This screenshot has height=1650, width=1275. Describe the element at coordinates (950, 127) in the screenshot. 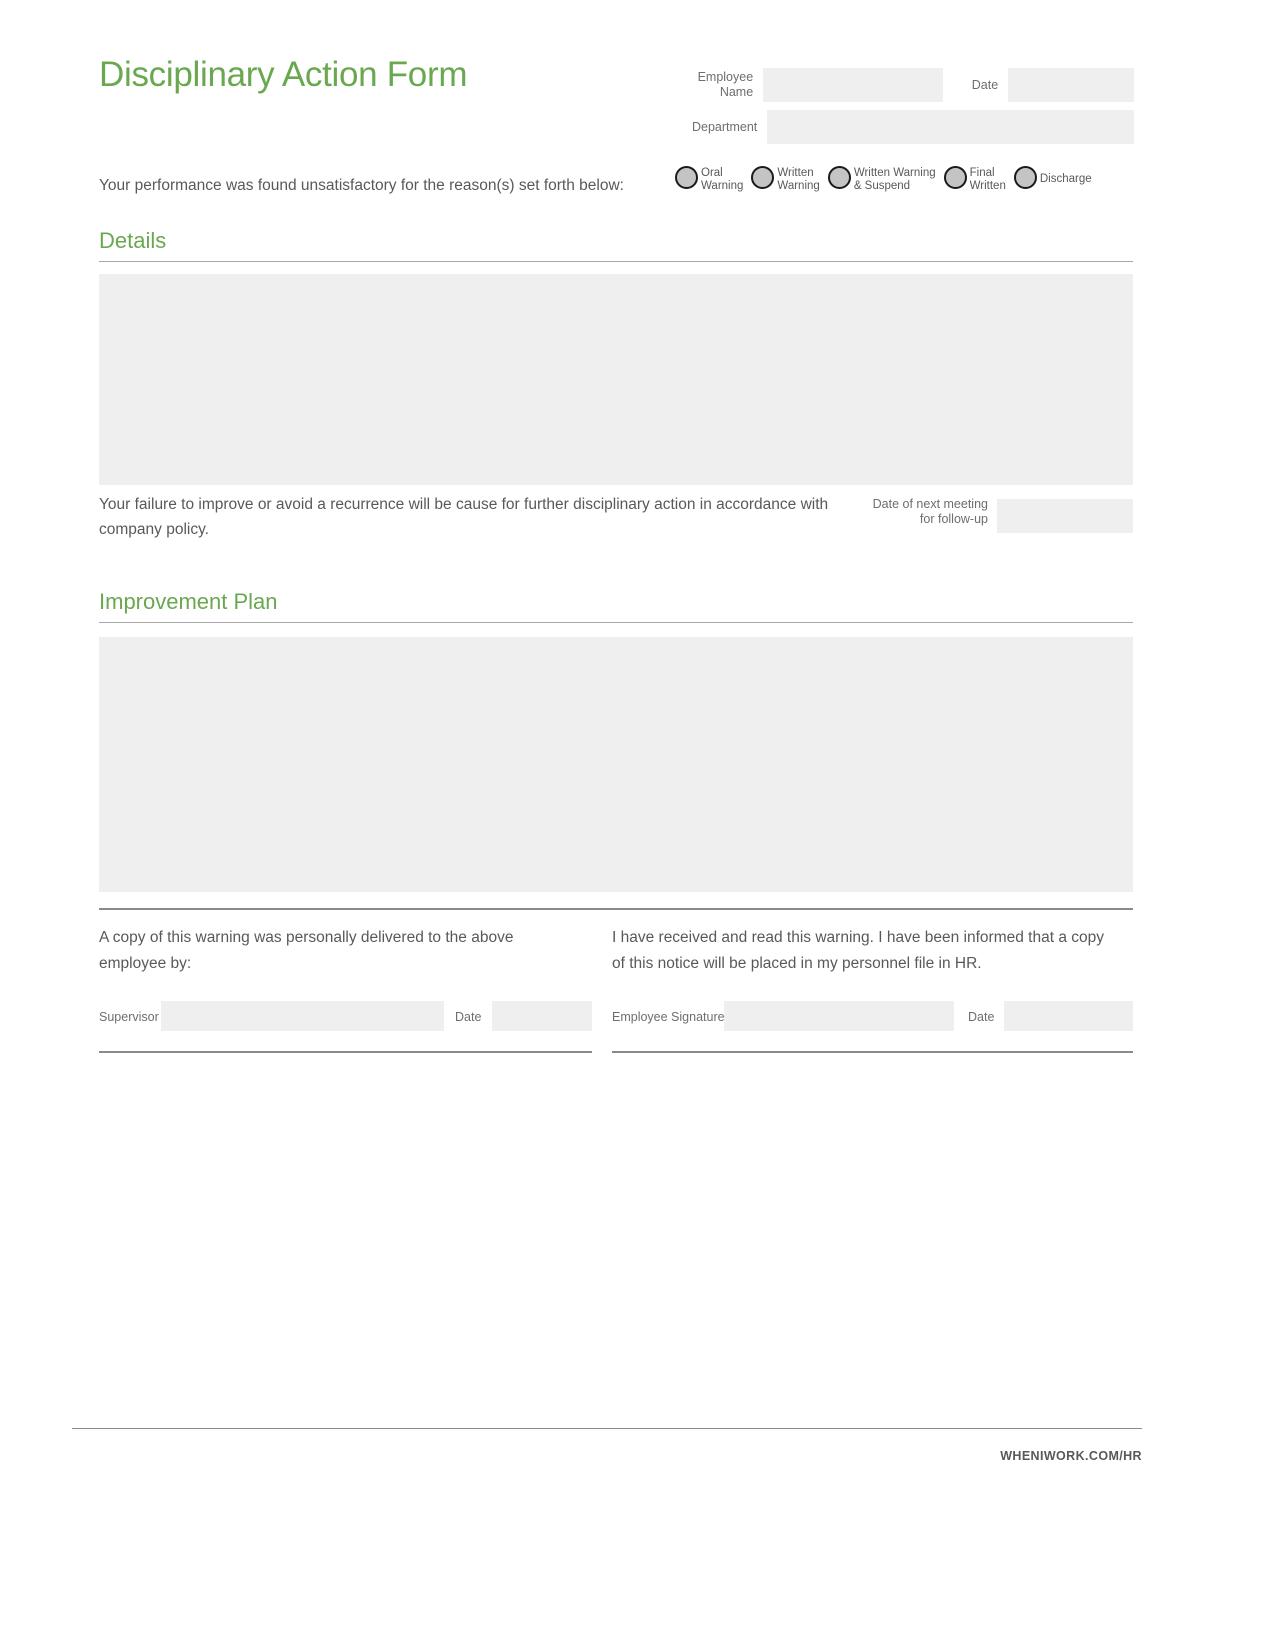

I see `department-input` at that location.